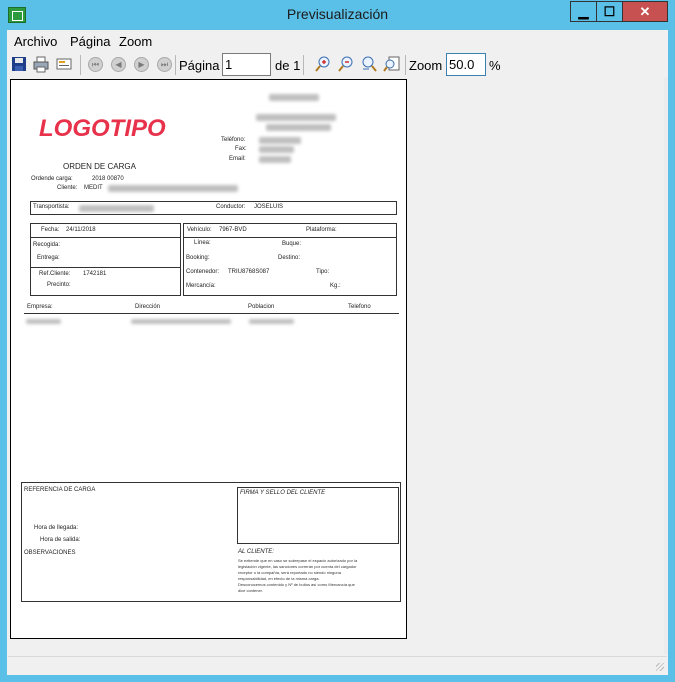 The height and width of the screenshot is (682, 675). I want to click on zoom-out-icon, so click(346, 64).